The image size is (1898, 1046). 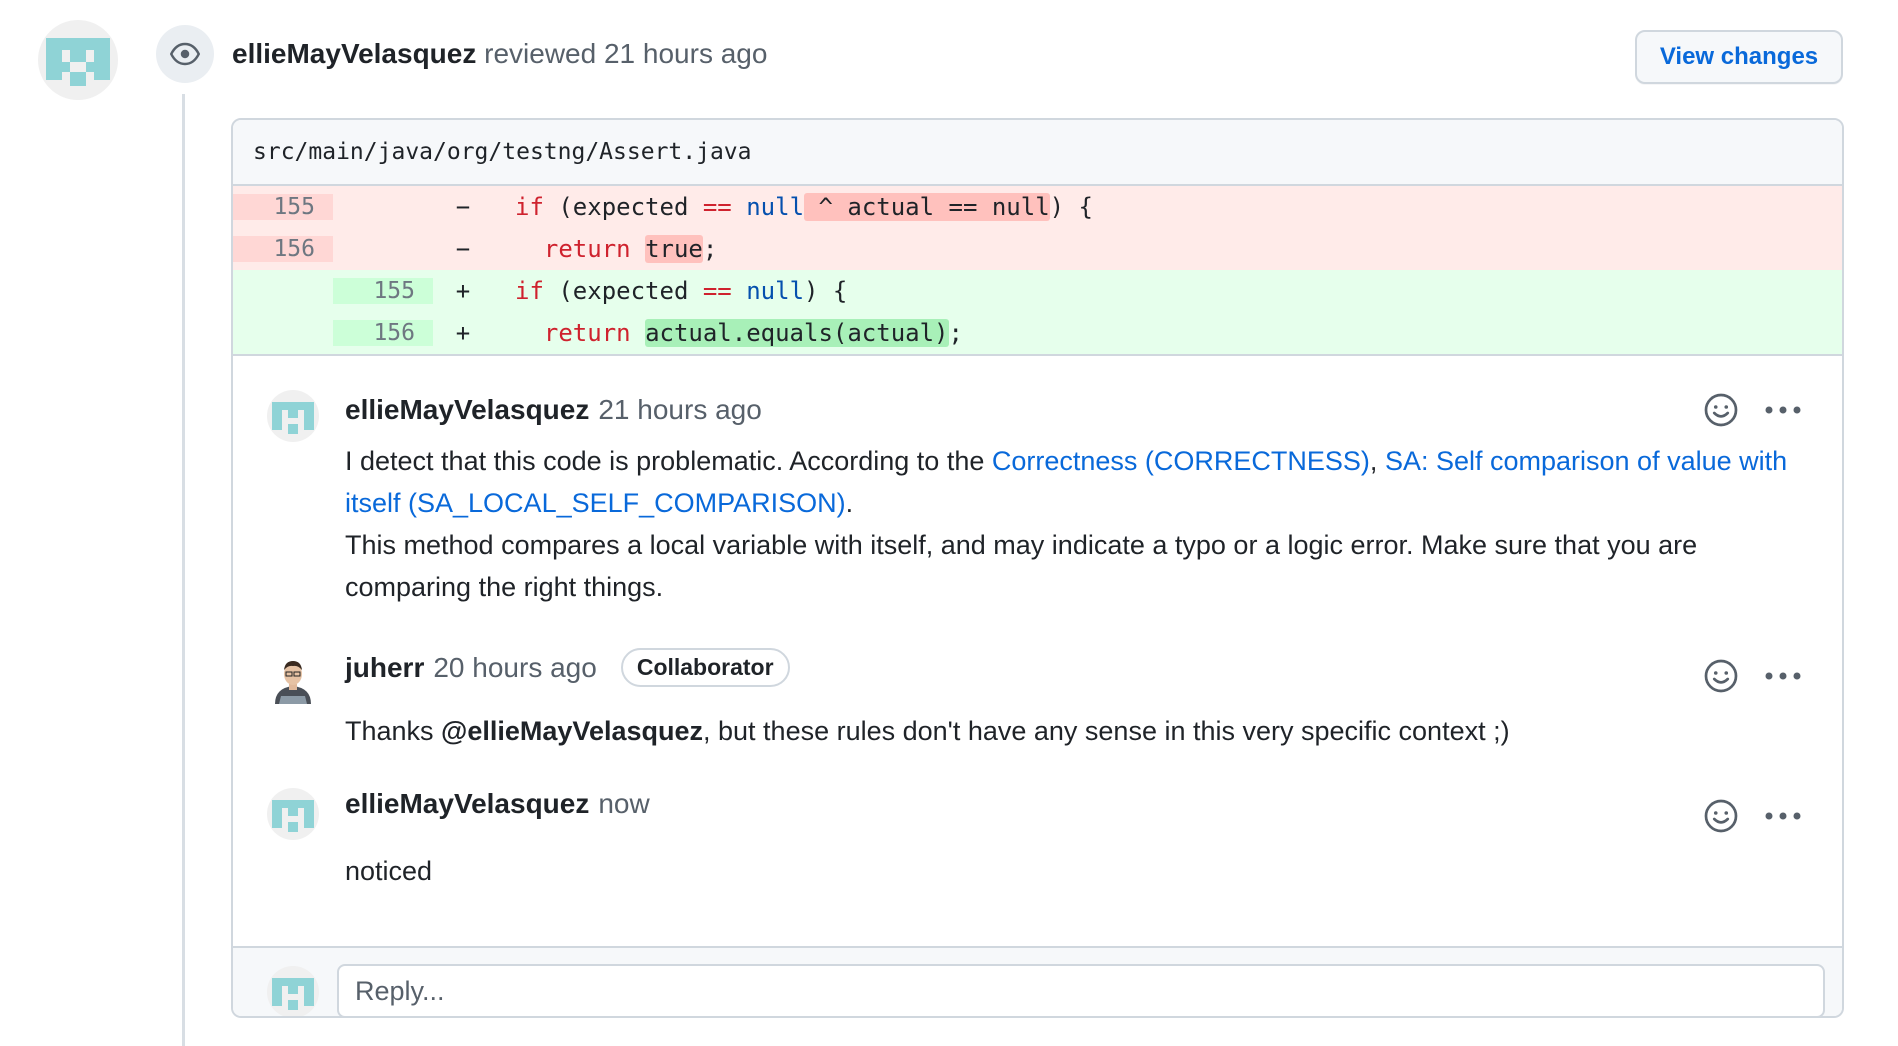 I want to click on user-mention: @ellieMayVelasquez, so click(x=572, y=731).